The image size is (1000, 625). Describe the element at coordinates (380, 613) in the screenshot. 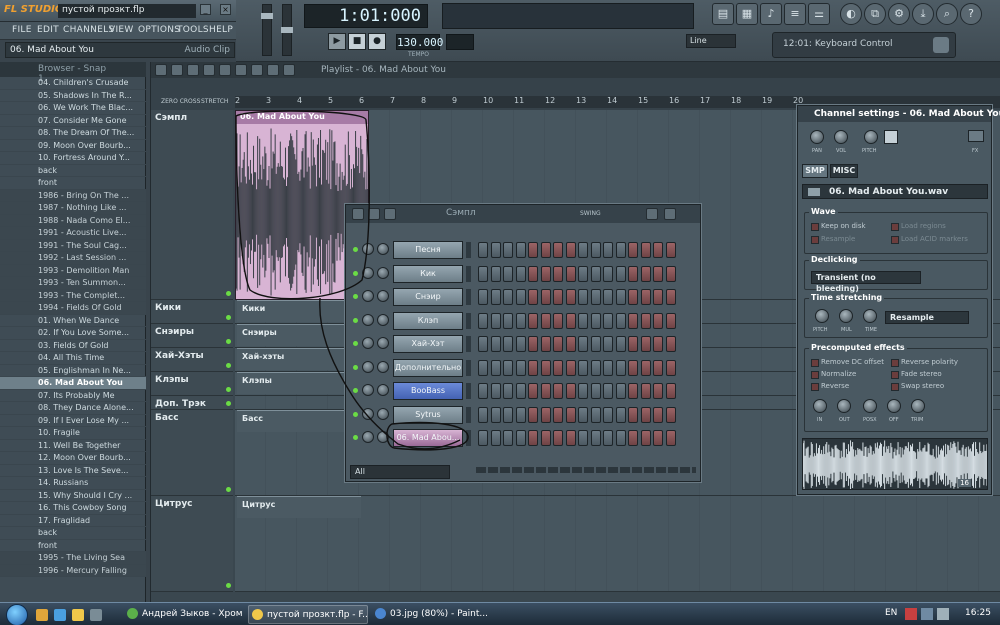

I see `paint-icon` at that location.